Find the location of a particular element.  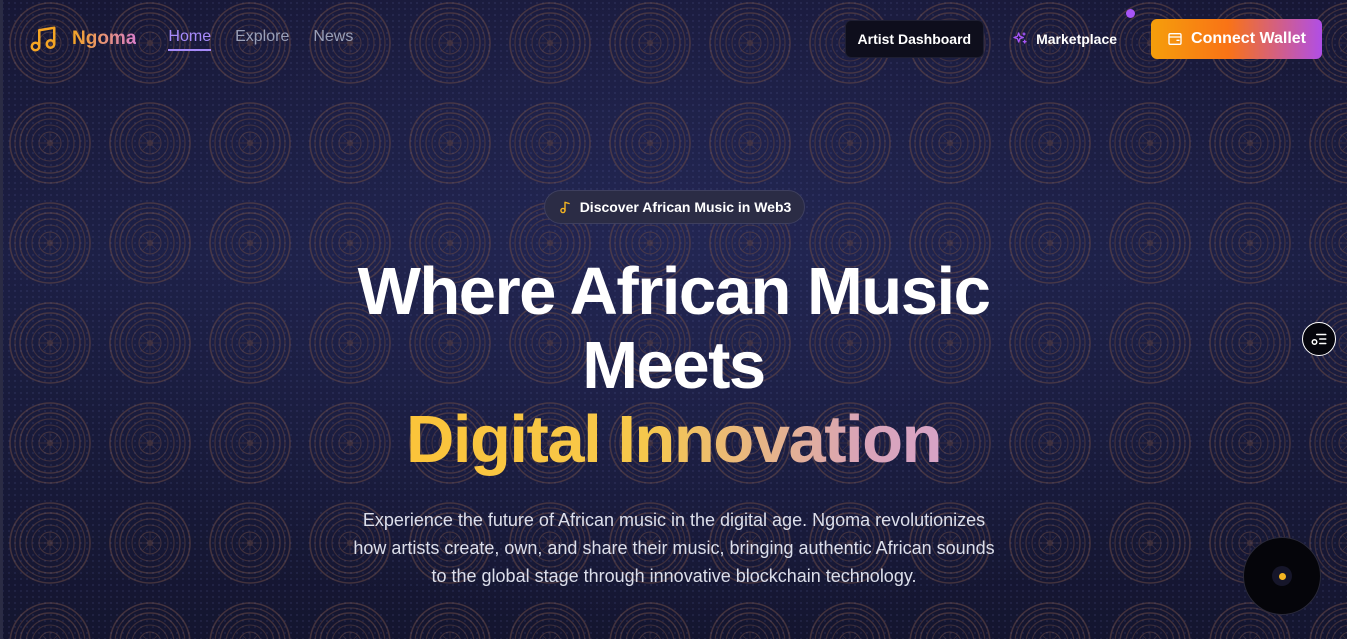

disc-dot is located at coordinates (1282, 576).